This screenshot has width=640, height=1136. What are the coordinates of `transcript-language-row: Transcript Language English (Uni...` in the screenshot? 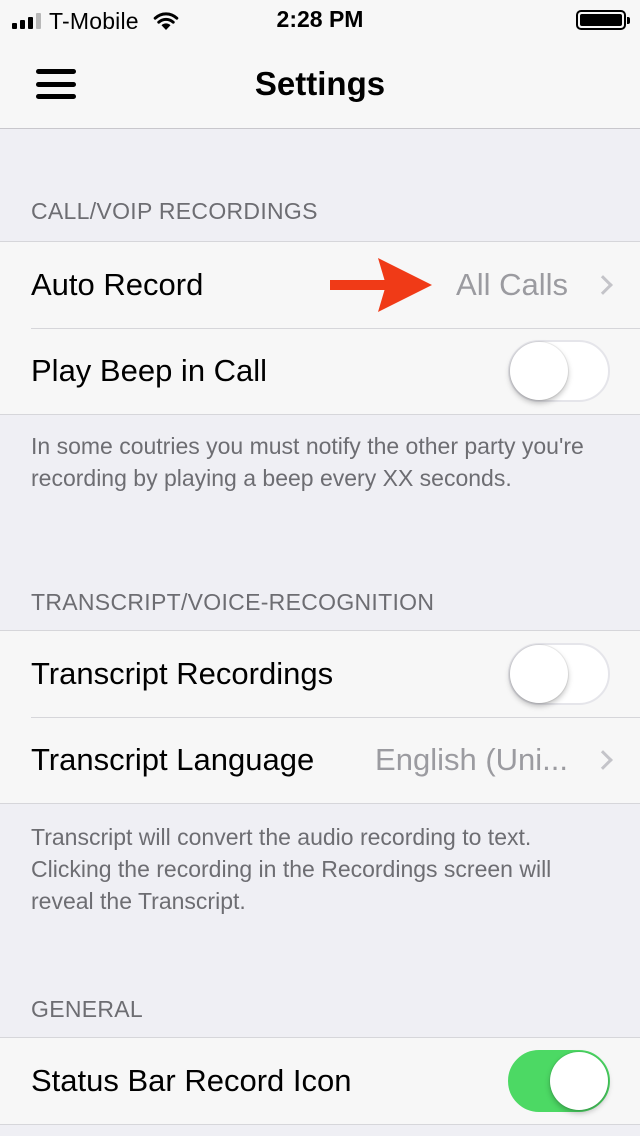 It's located at (320, 760).